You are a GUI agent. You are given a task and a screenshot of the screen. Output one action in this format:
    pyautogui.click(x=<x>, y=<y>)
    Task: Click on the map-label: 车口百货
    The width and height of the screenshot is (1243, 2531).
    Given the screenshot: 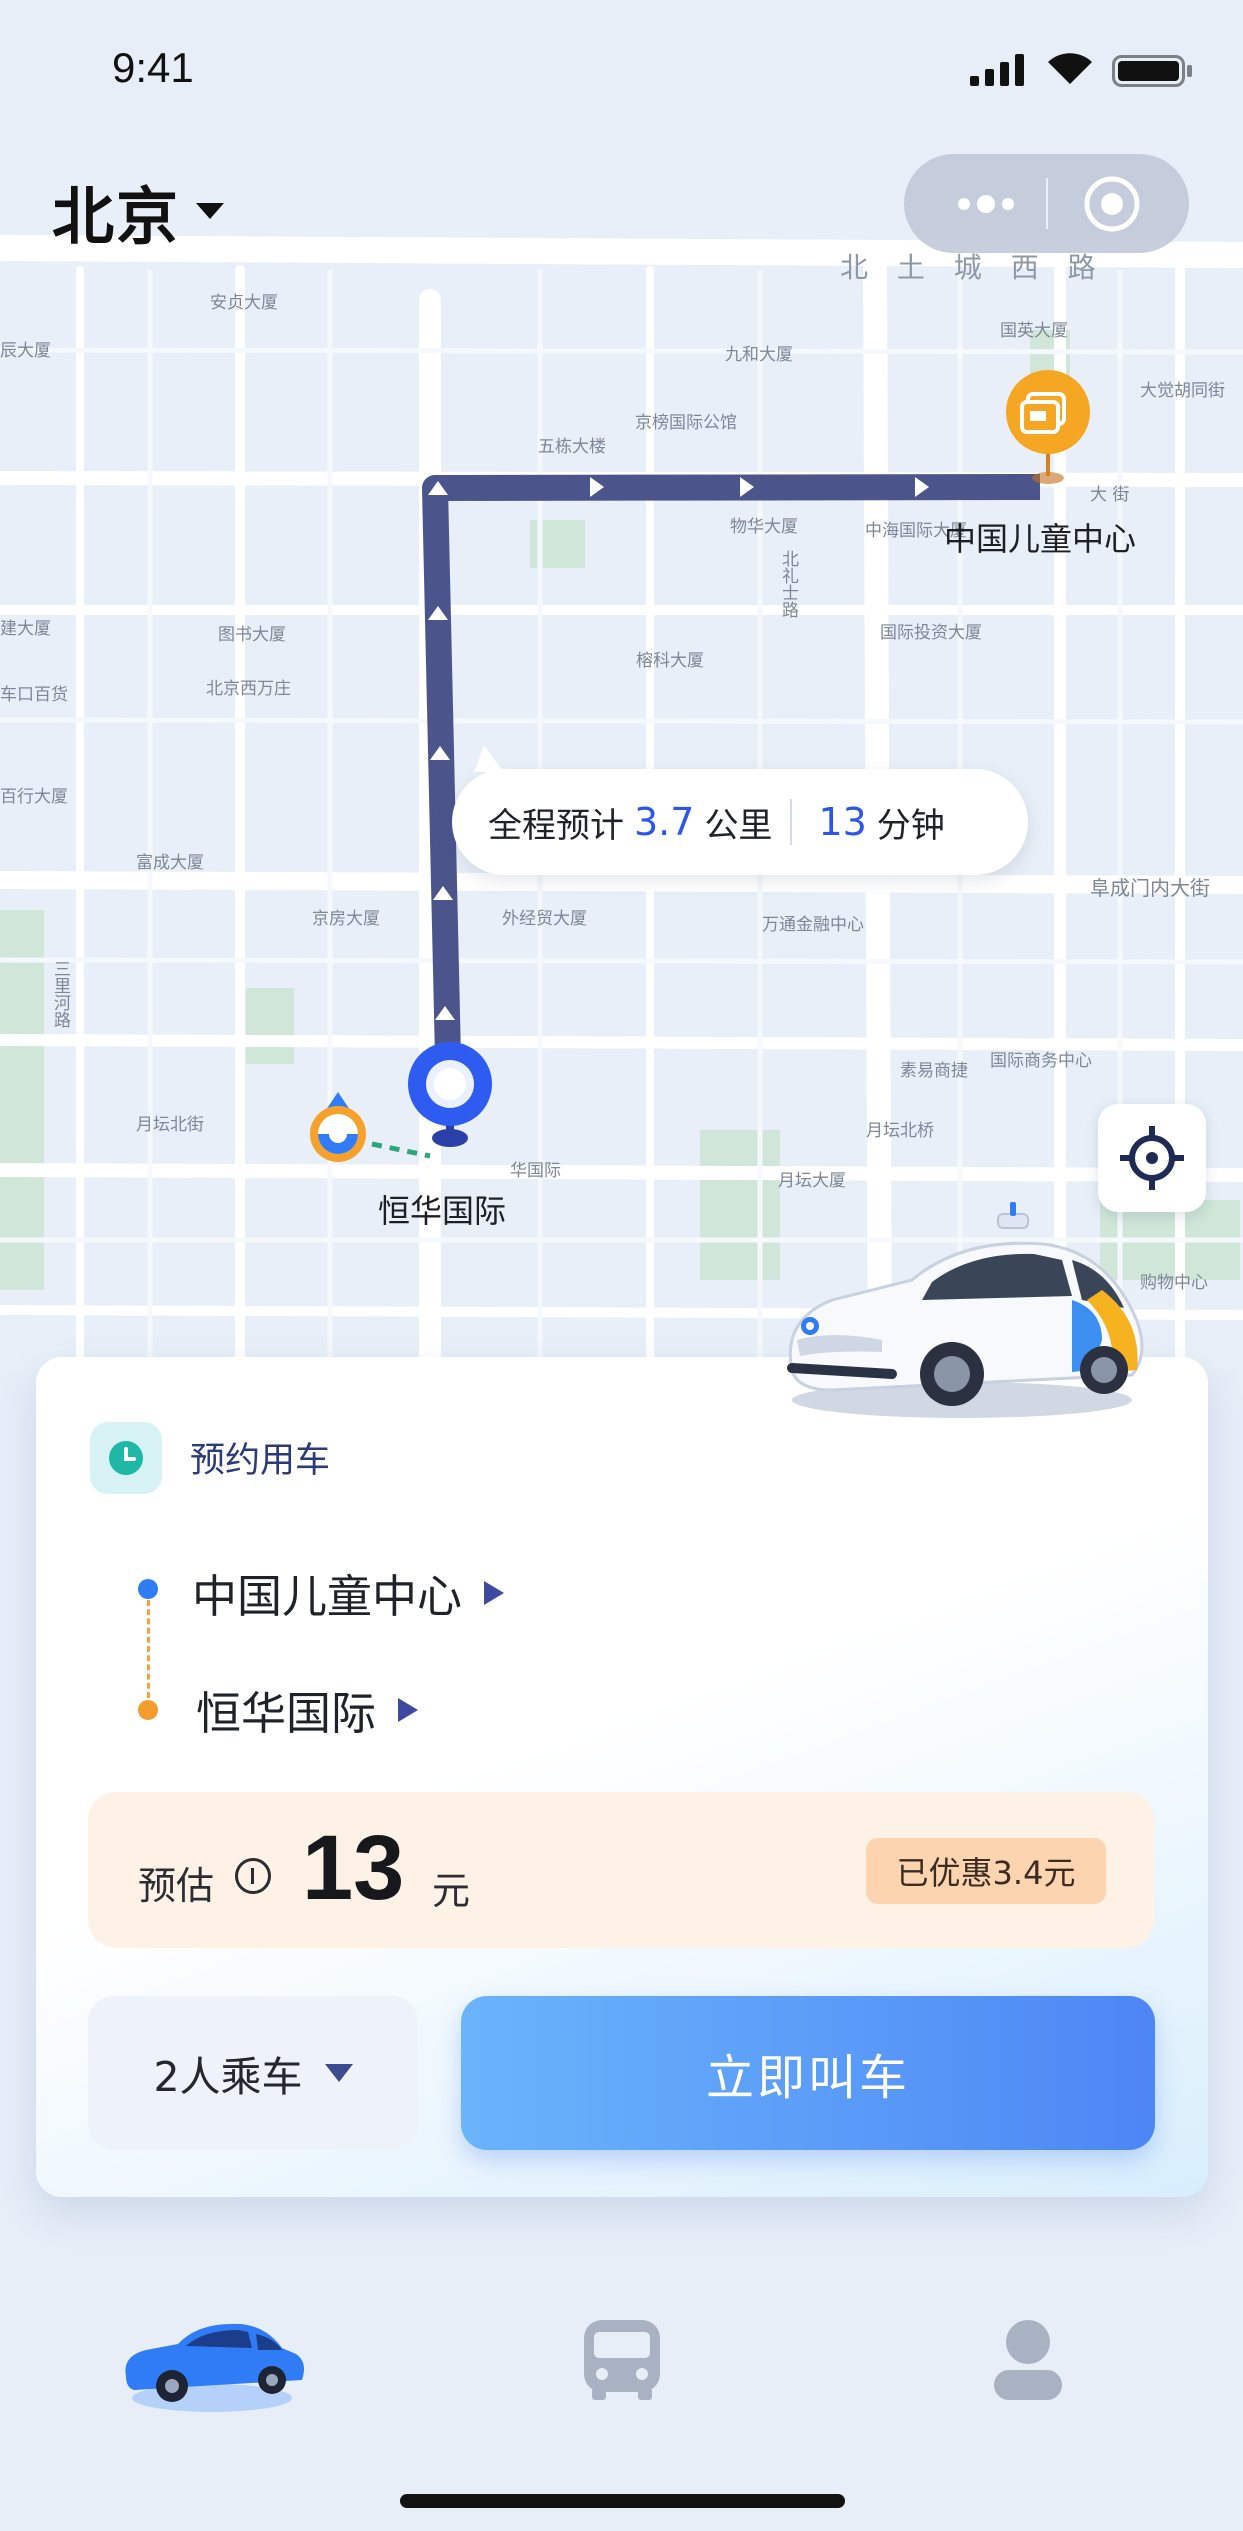 What is the action you would take?
    pyautogui.click(x=34, y=695)
    